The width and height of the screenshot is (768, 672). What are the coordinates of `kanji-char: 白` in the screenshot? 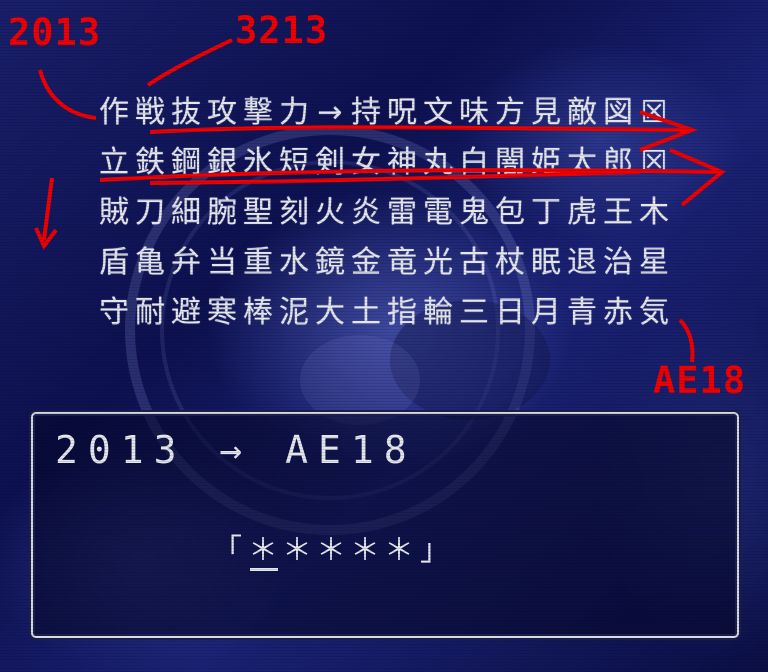 It's located at (474, 163).